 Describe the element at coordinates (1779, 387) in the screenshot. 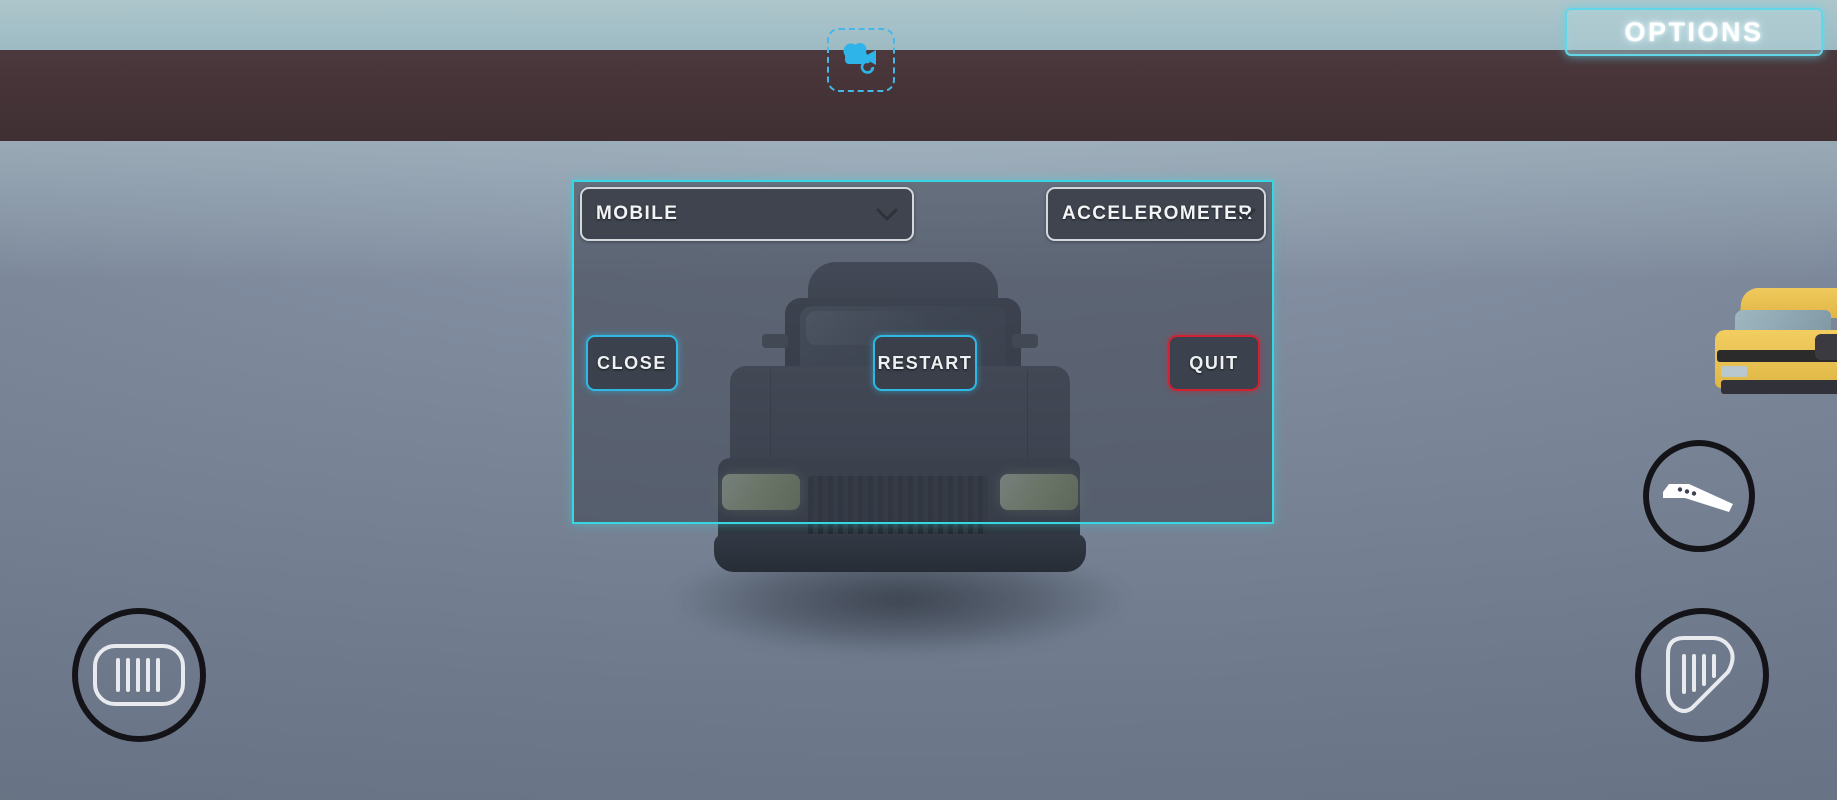

I see `yellow-car-bumper` at that location.